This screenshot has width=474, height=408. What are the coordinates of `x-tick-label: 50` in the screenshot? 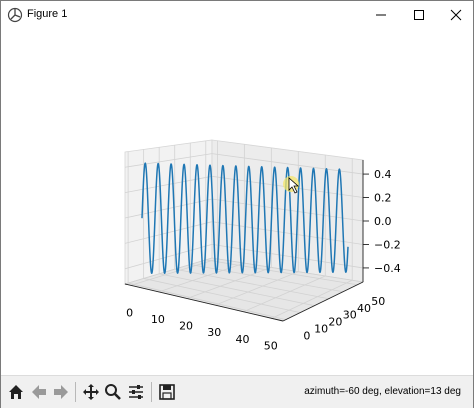 It's located at (271, 345).